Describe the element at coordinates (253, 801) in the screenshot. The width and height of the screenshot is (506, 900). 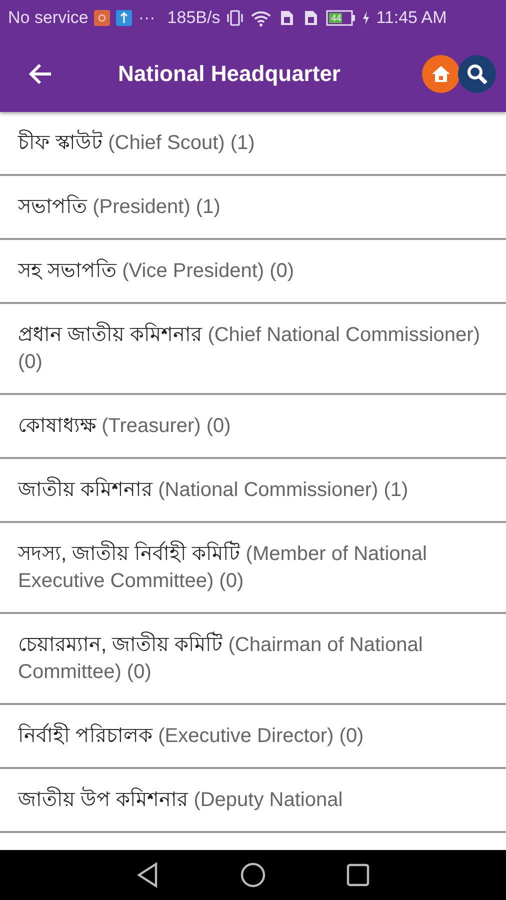
I see `list-item: জাতীয় উপ কমিশনার (Deputy National` at that location.